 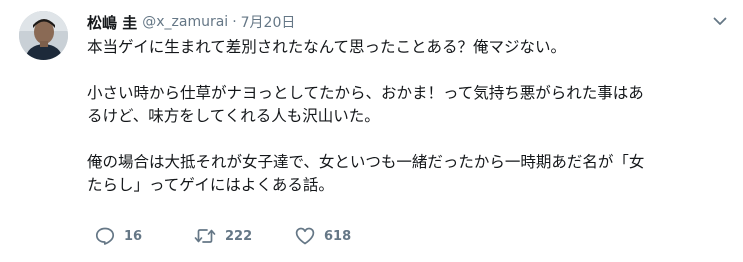 I want to click on tweet-header: 松嶋 圭 @x_zamurai · 7月20日, so click(x=191, y=22).